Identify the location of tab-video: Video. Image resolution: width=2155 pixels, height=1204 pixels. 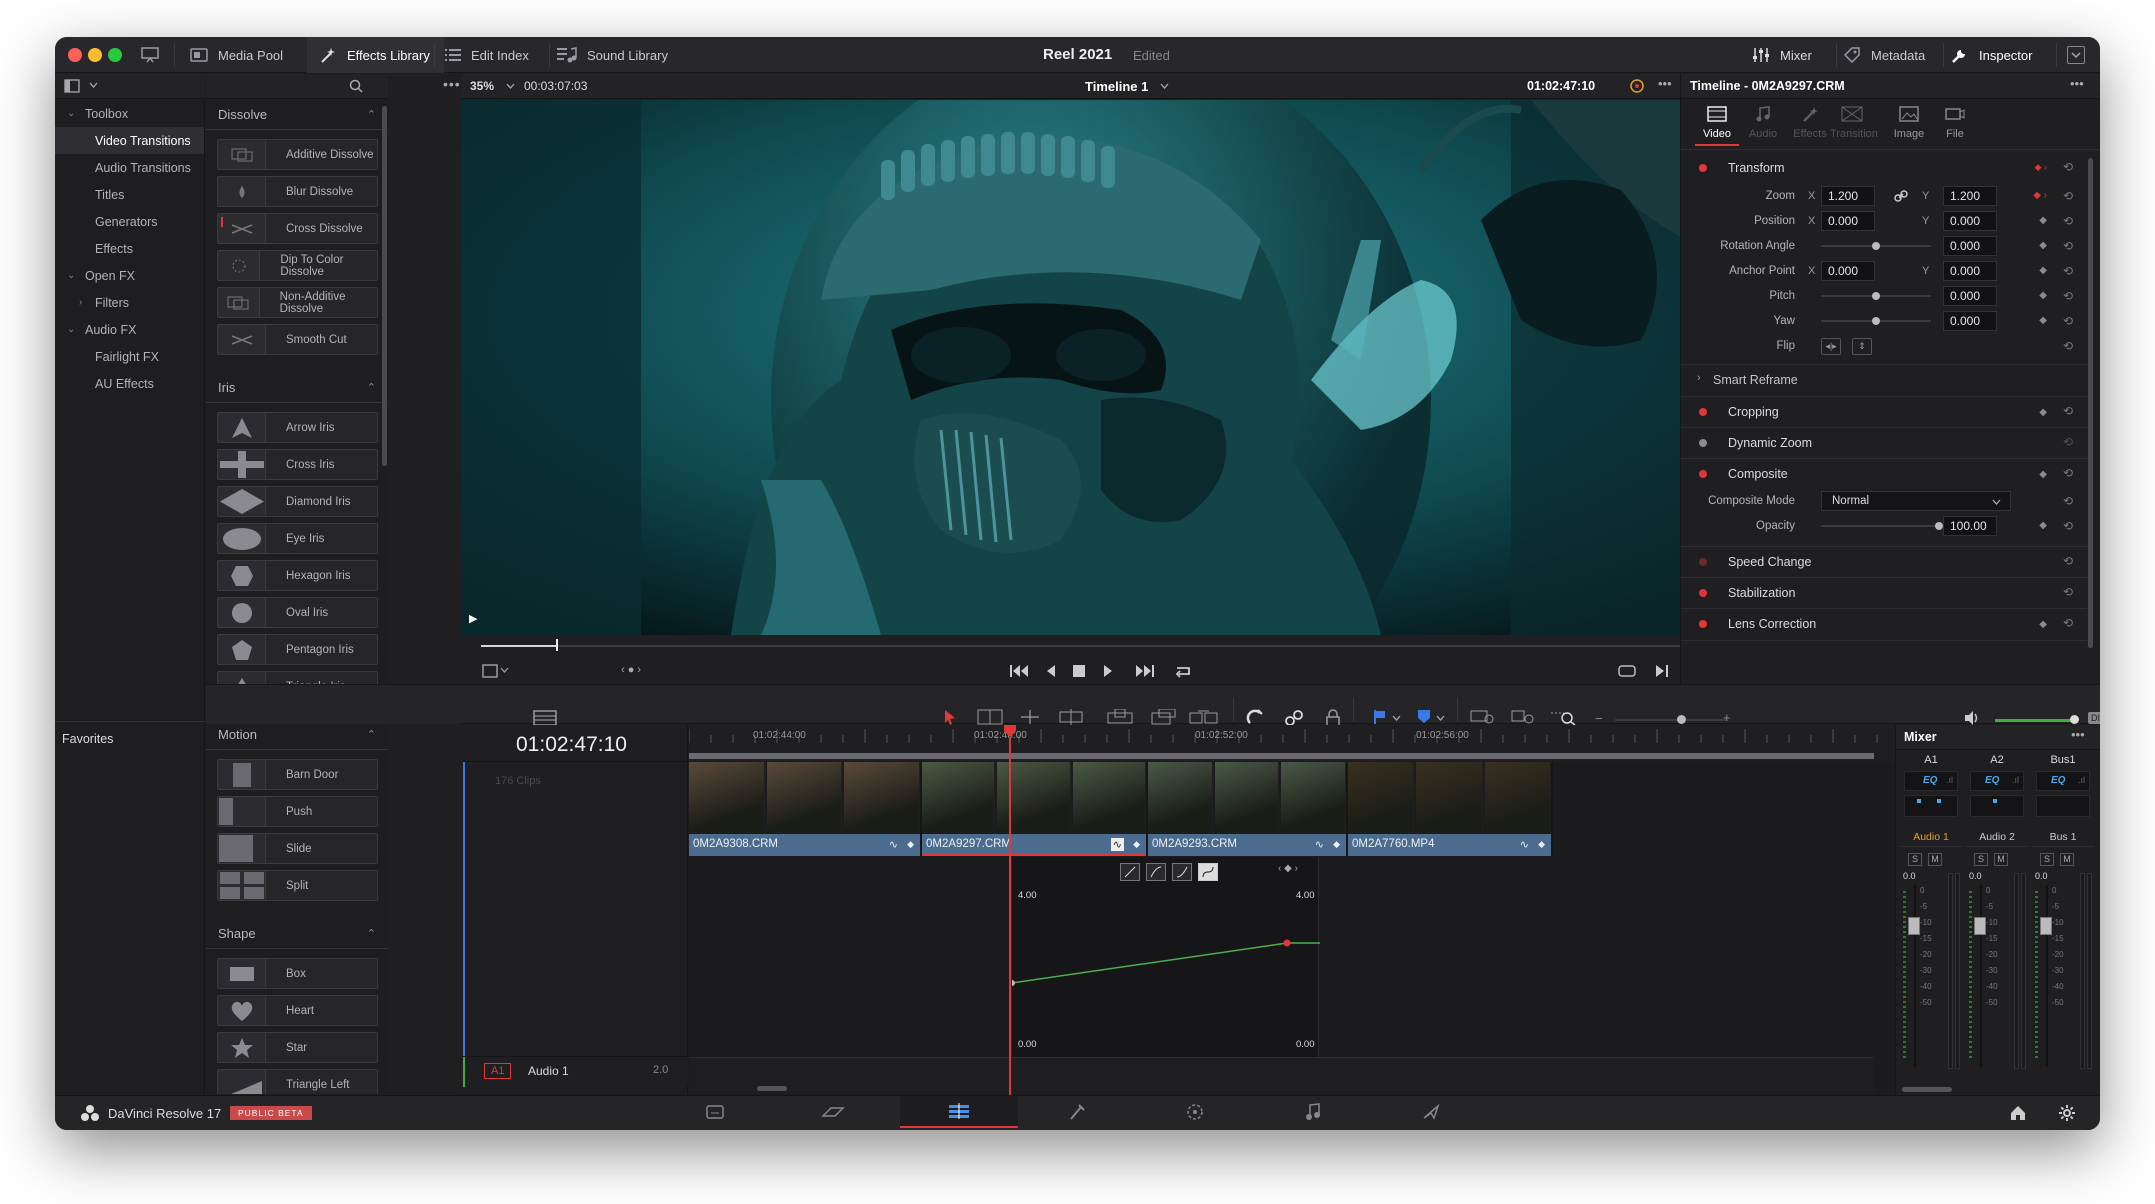
(1717, 125).